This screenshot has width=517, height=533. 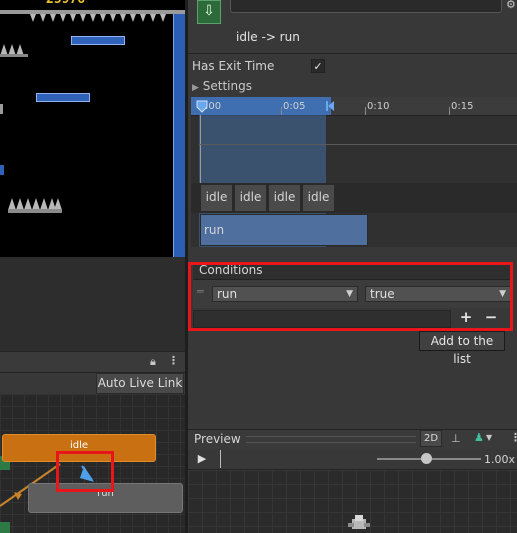 What do you see at coordinates (2, 170) in the screenshot?
I see `platform-edge` at bounding box center [2, 170].